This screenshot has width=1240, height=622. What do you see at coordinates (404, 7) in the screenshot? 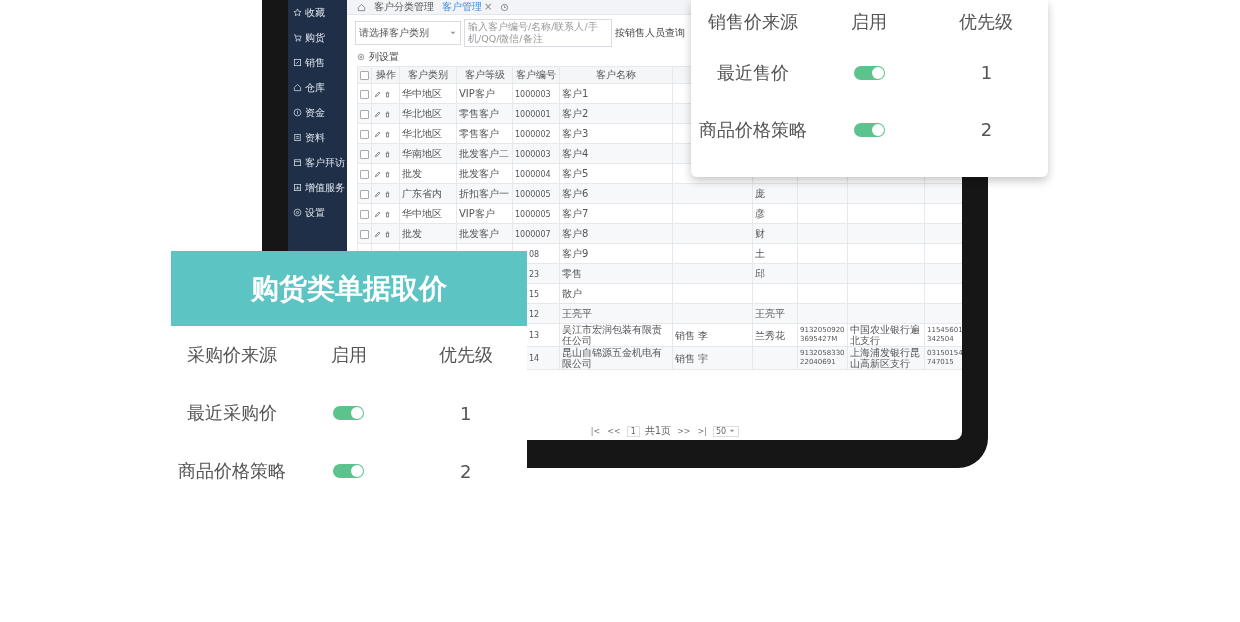
I see `tab: 客户分类管理` at bounding box center [404, 7].